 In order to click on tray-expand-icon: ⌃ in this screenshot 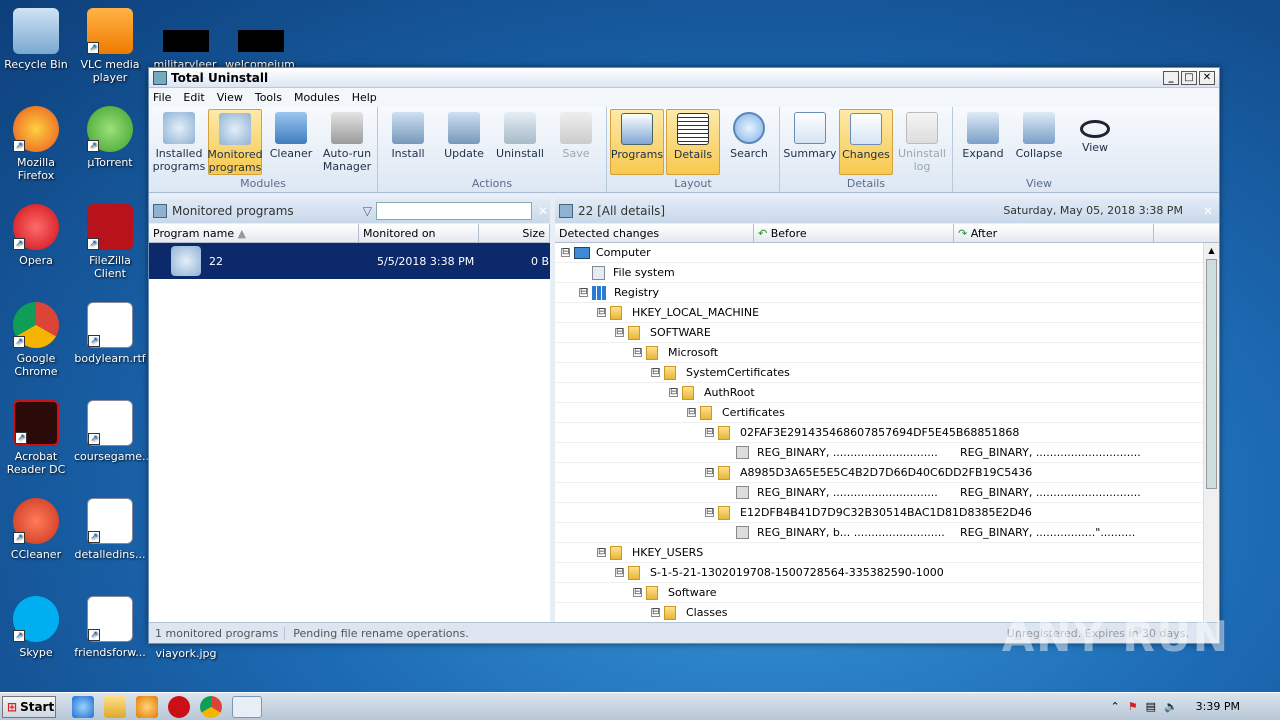, I will do `click(1114, 706)`.